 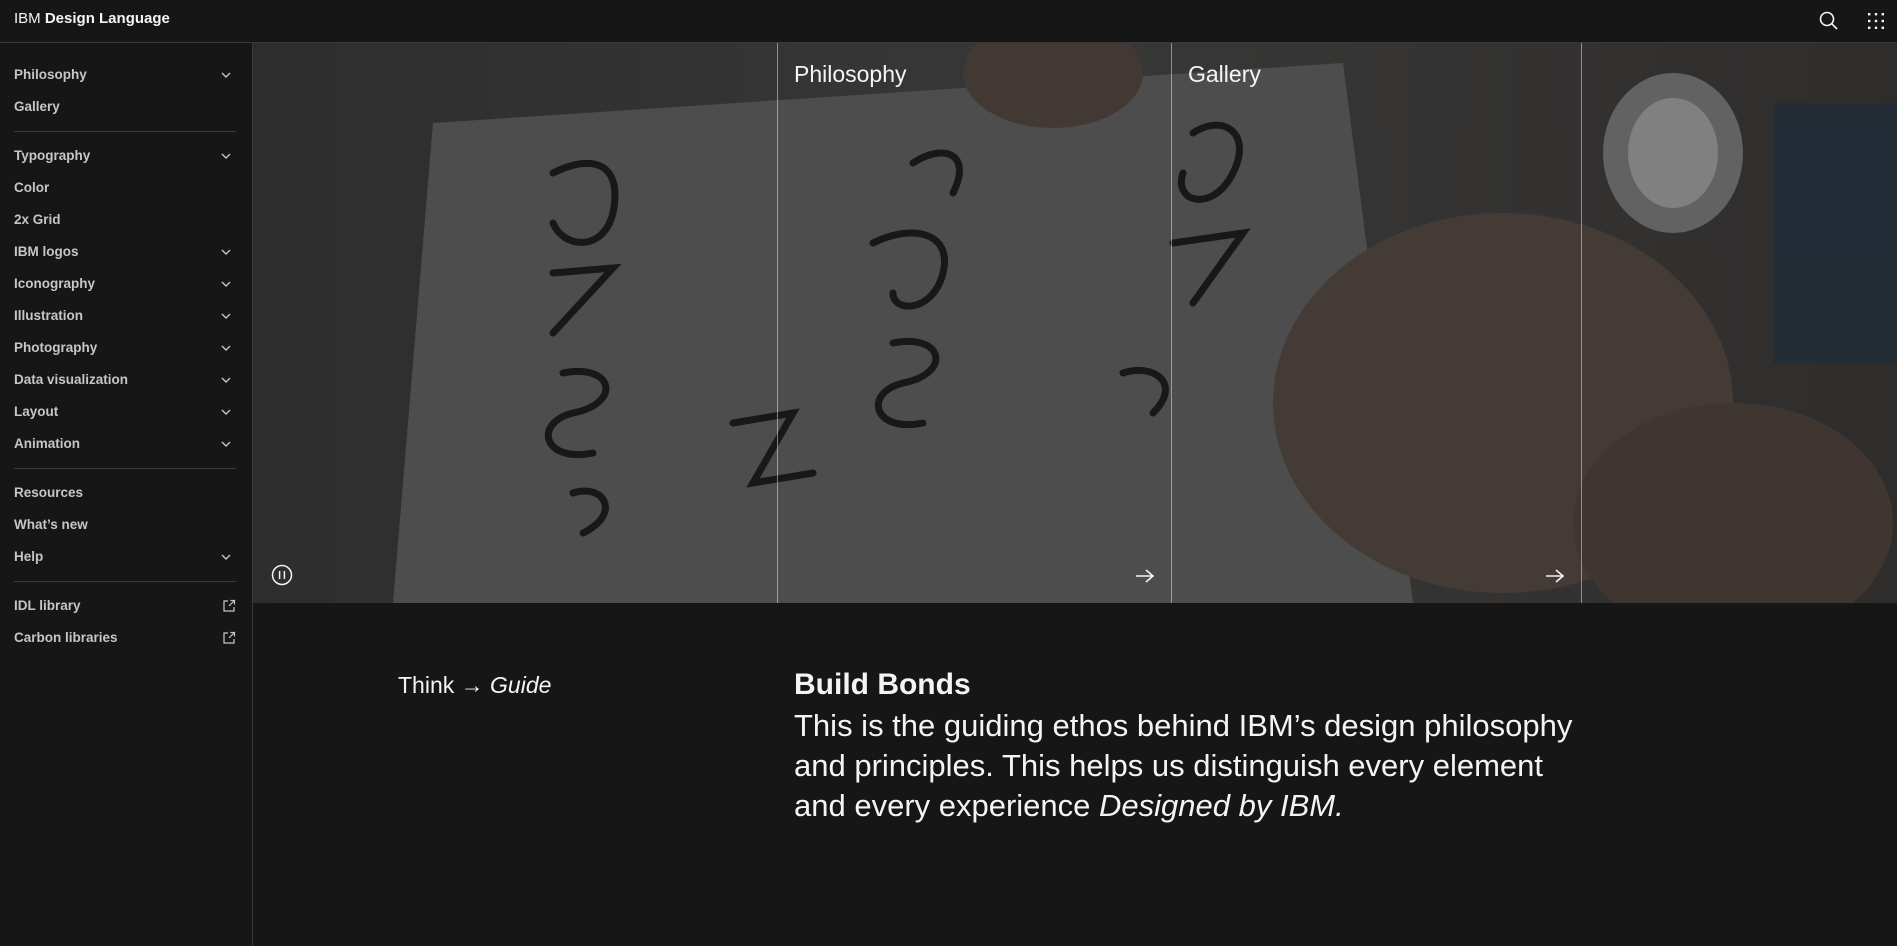 I want to click on sidebar-item-label: Iconography, so click(x=55, y=283).